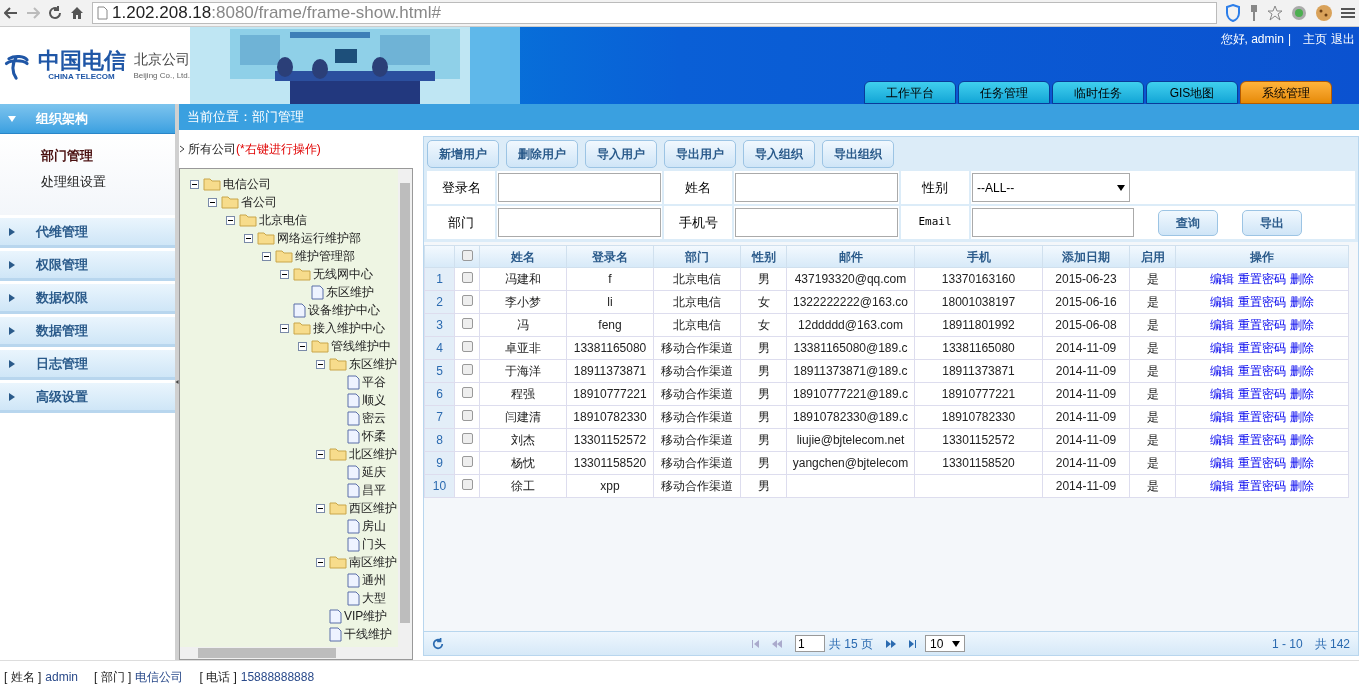  I want to click on tree-node-label: 管线维护中, so click(361, 346).